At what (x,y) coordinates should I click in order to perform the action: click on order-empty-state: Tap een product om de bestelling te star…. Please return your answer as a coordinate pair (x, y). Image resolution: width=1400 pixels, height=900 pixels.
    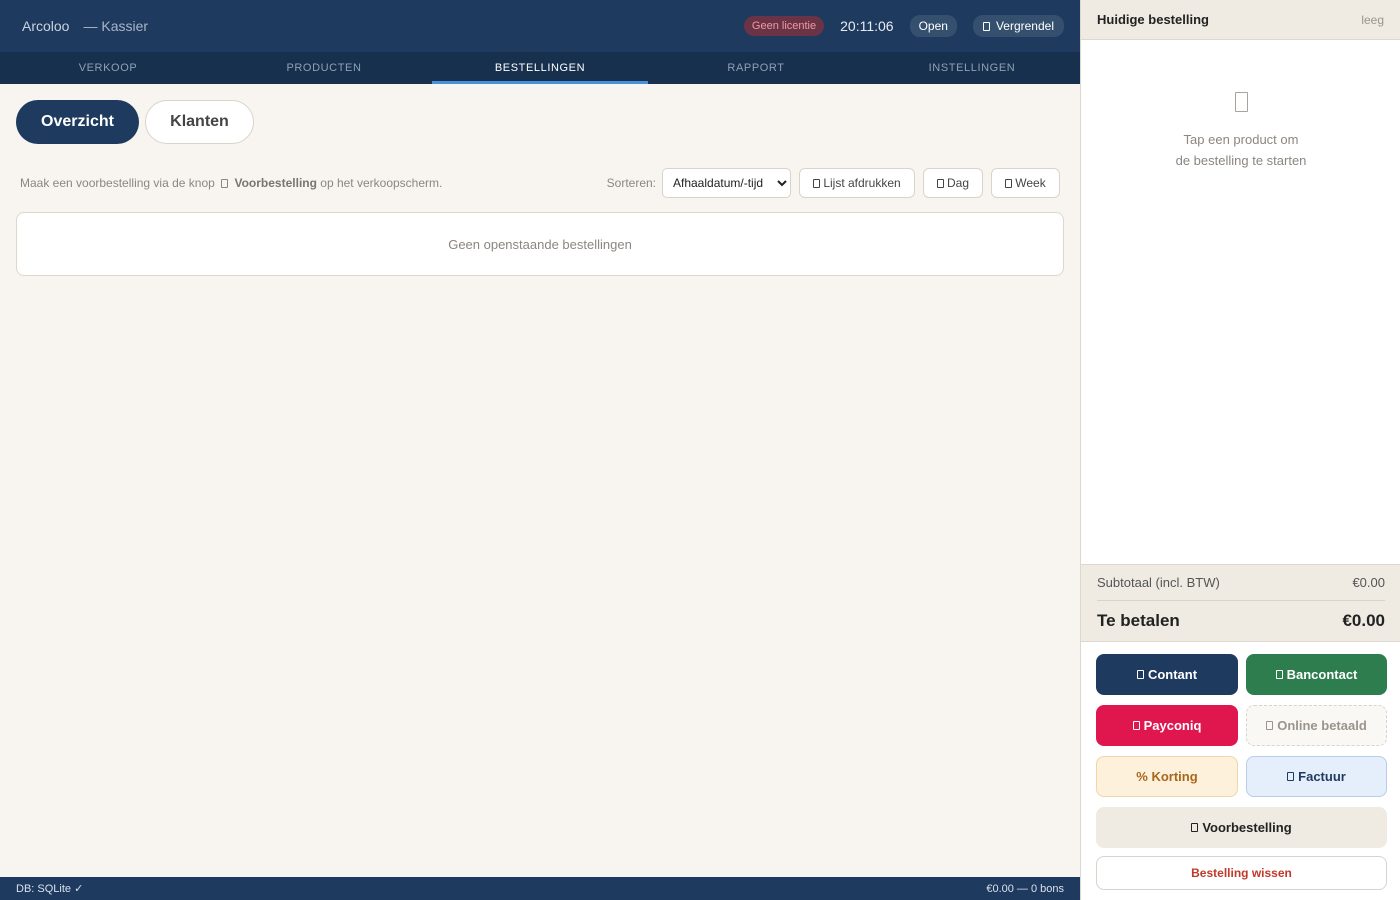
    Looking at the image, I should click on (1240, 105).